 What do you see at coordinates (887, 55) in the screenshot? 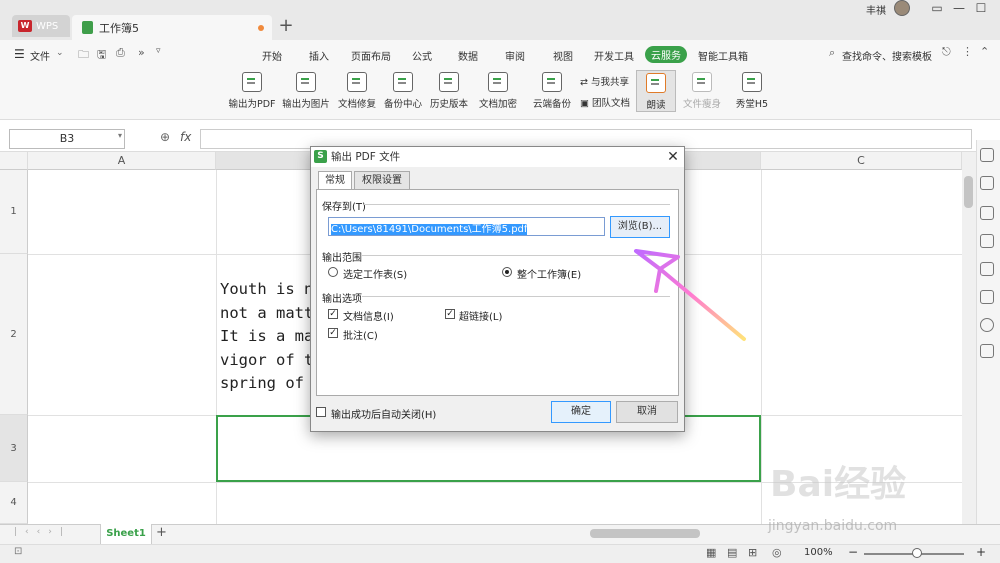
I see `command-search: 查找命令、搜索模板` at bounding box center [887, 55].